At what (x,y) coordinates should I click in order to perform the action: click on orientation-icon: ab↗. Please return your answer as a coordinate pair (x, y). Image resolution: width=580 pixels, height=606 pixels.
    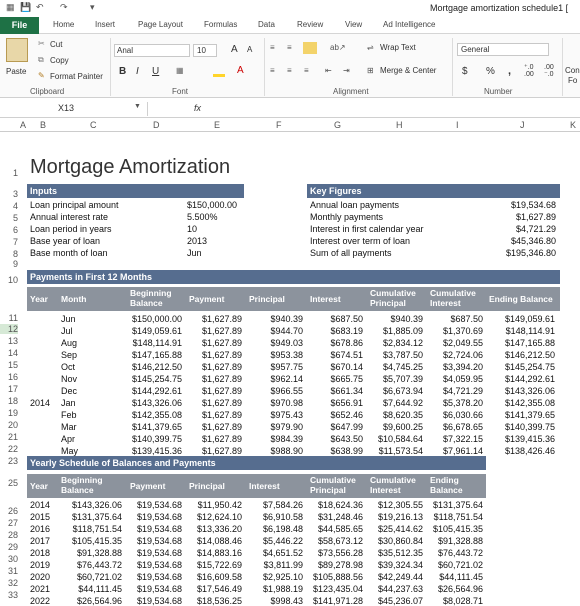
    Looking at the image, I should click on (338, 47).